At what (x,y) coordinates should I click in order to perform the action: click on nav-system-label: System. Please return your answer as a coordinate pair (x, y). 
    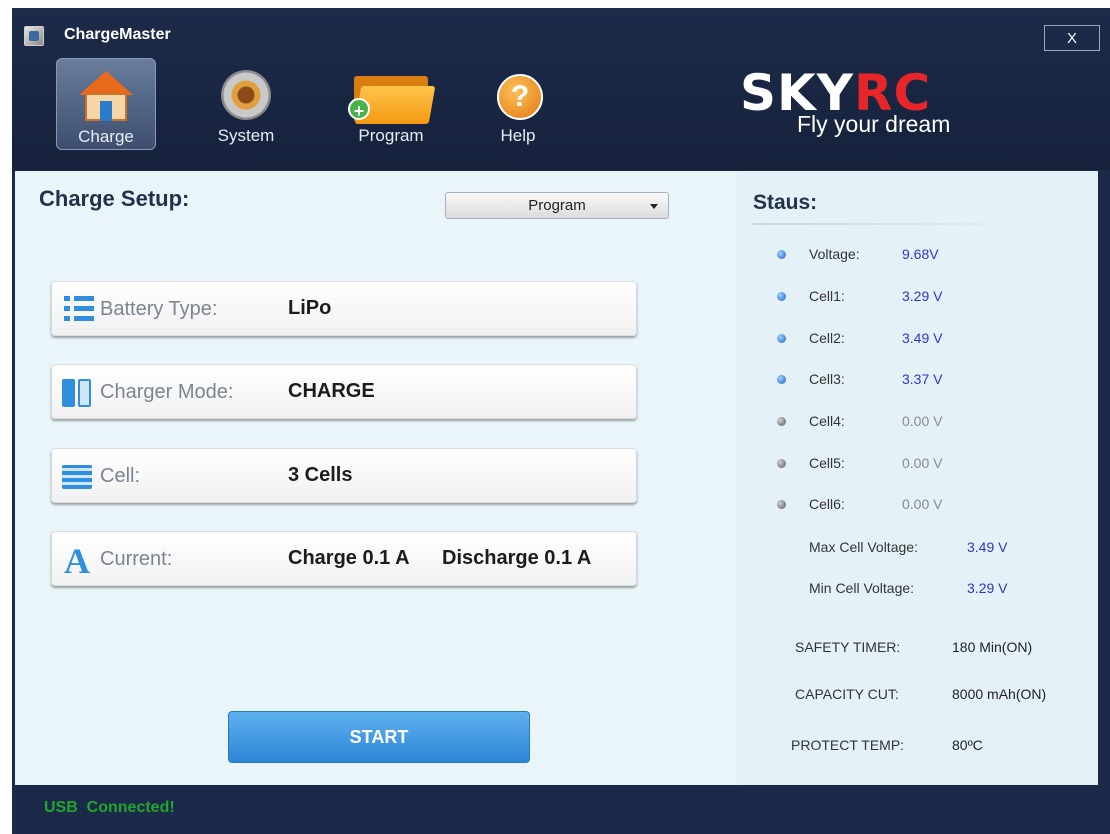
    Looking at the image, I should click on (246, 135).